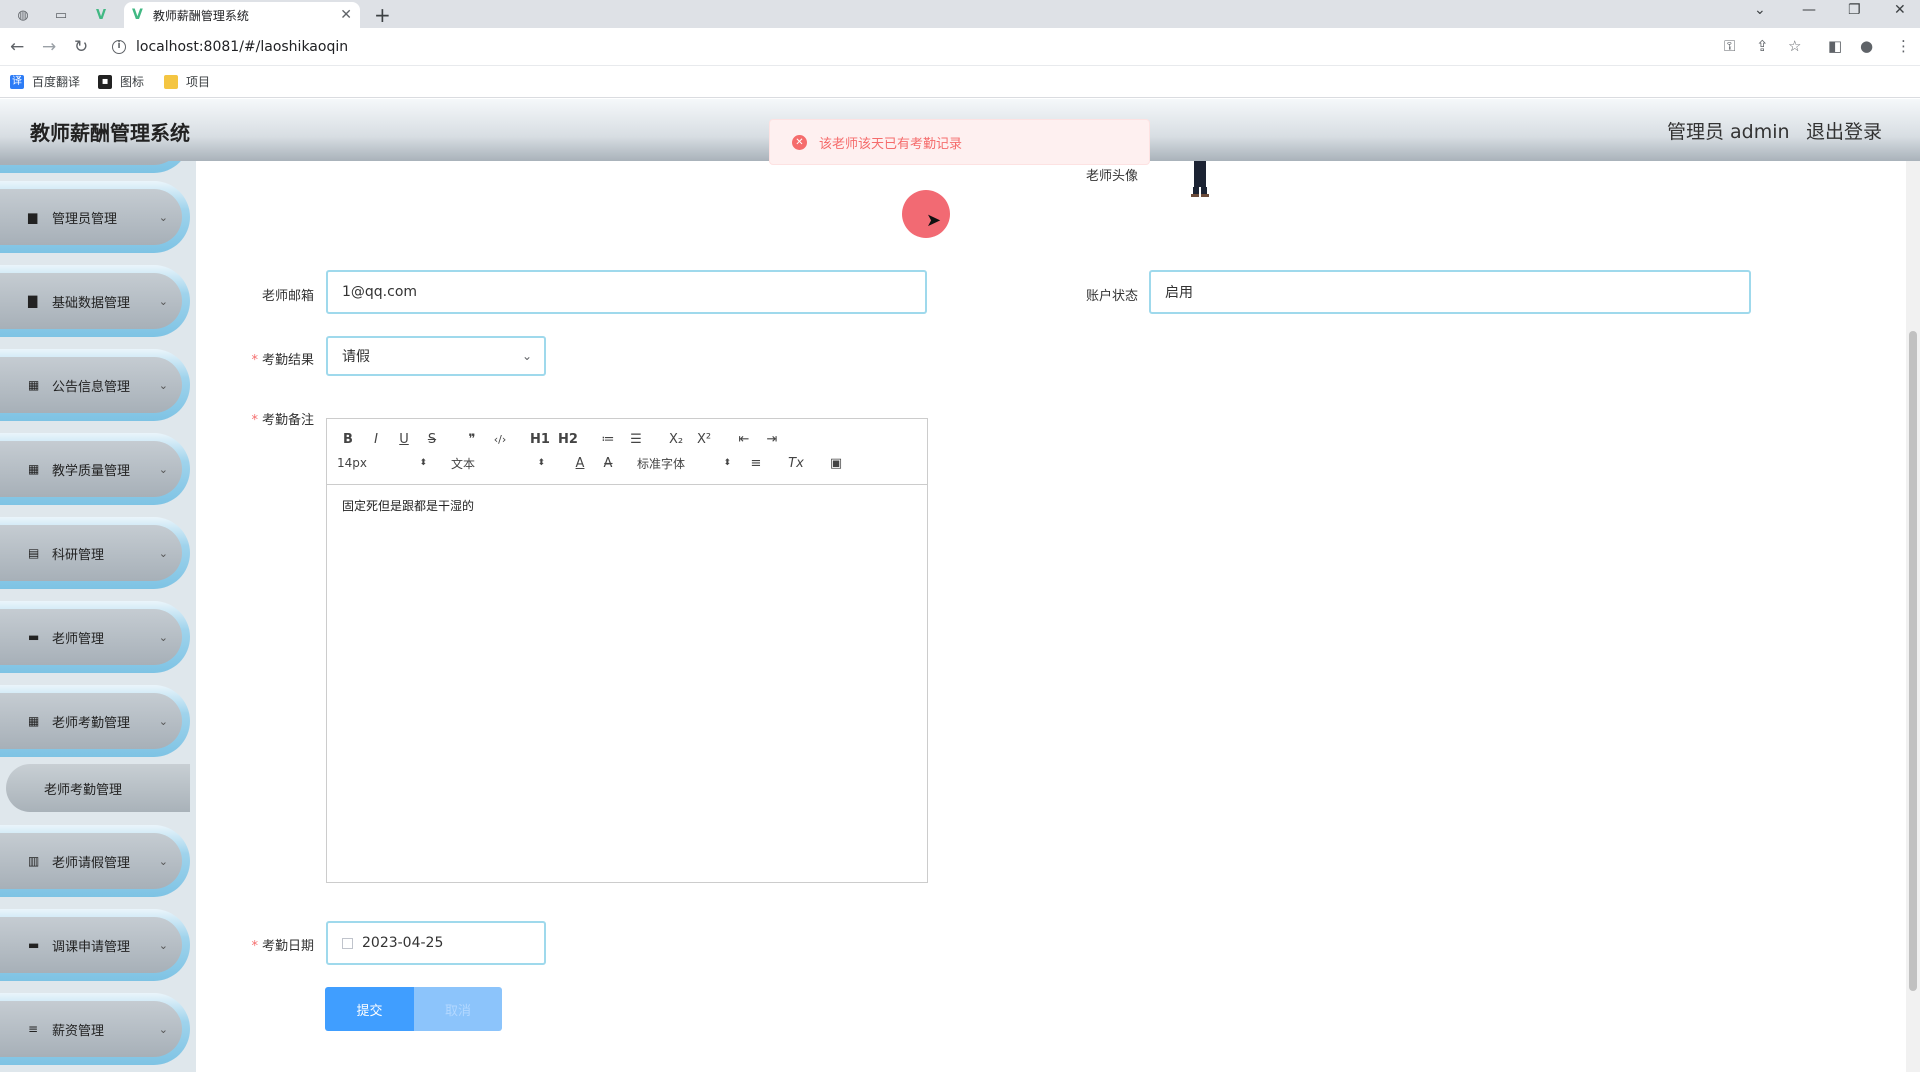  What do you see at coordinates (463, 463) in the screenshot?
I see `text-style-value: 文本` at bounding box center [463, 463].